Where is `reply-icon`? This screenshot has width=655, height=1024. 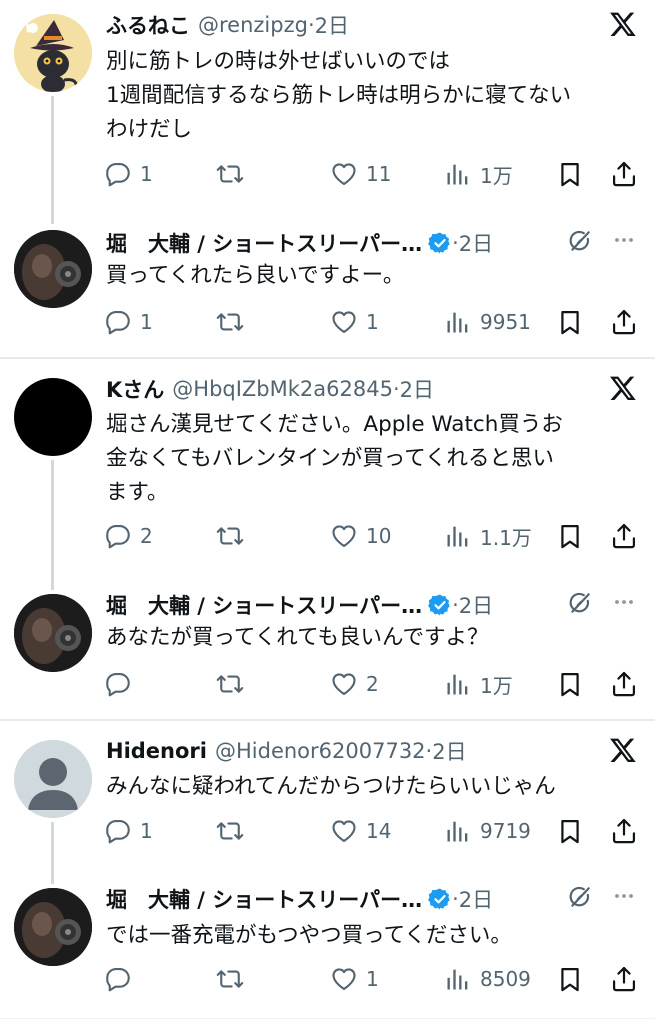
reply-icon is located at coordinates (118, 979).